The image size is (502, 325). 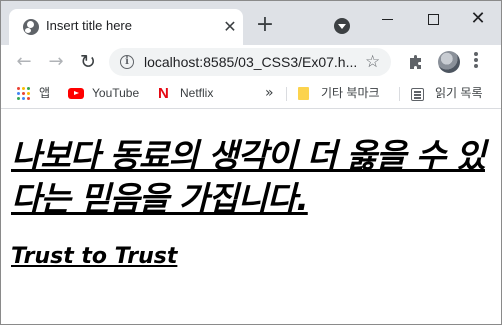 I want to click on tab-strip: Insert title here ✕ + ✕, so click(x=251, y=23).